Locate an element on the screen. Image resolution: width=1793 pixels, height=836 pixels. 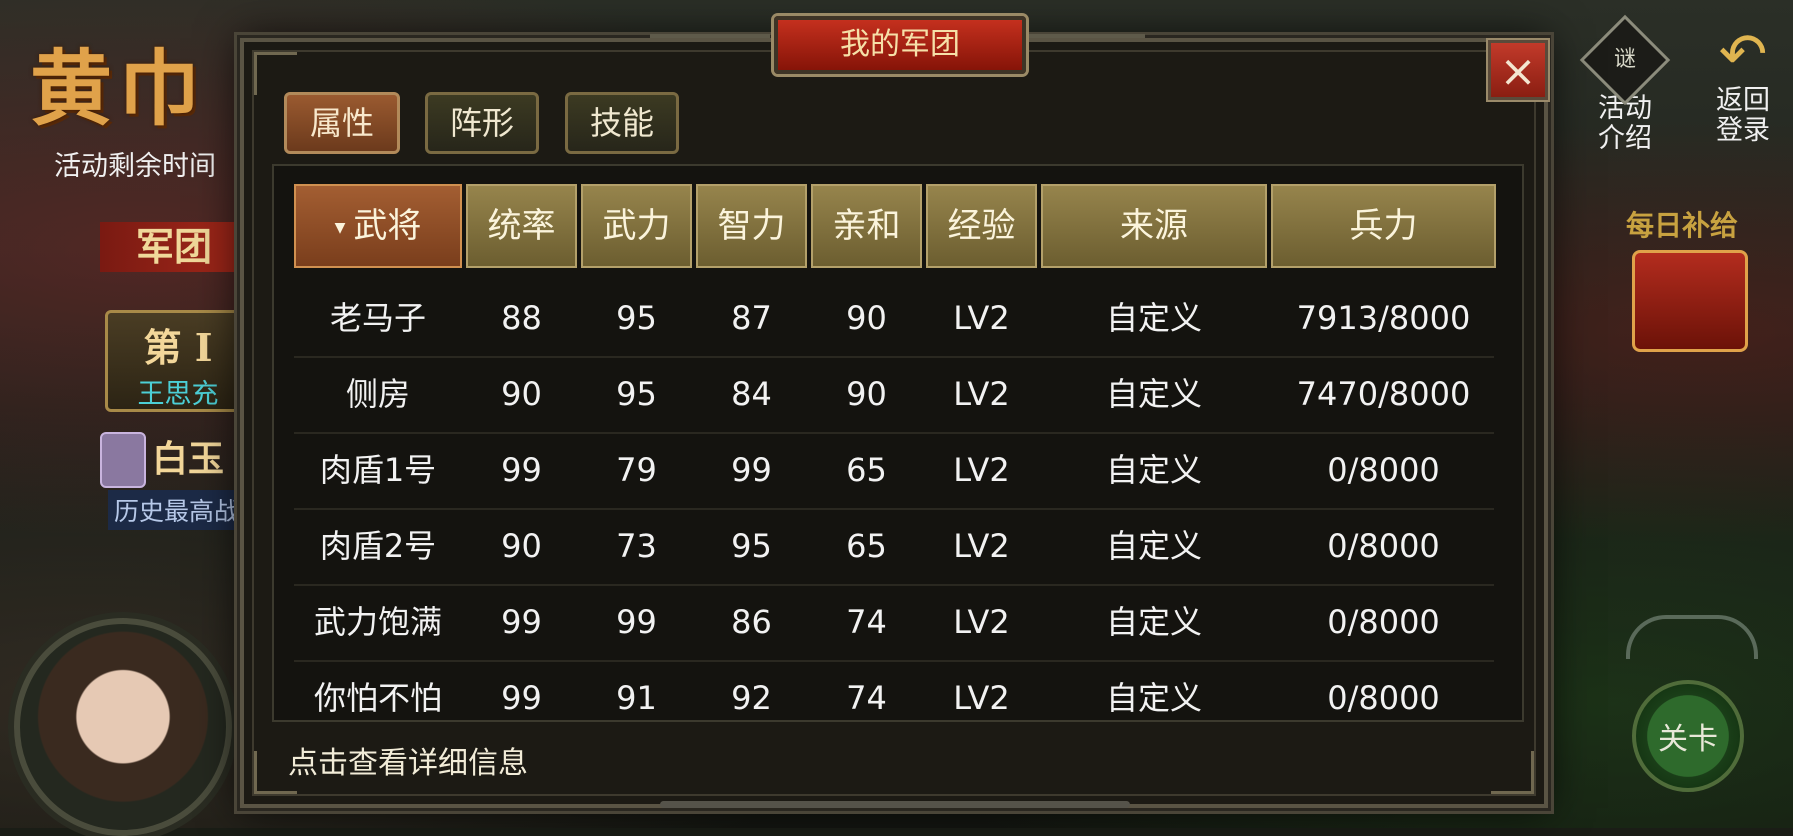
column-header-command: 统率 is located at coordinates (521, 226).